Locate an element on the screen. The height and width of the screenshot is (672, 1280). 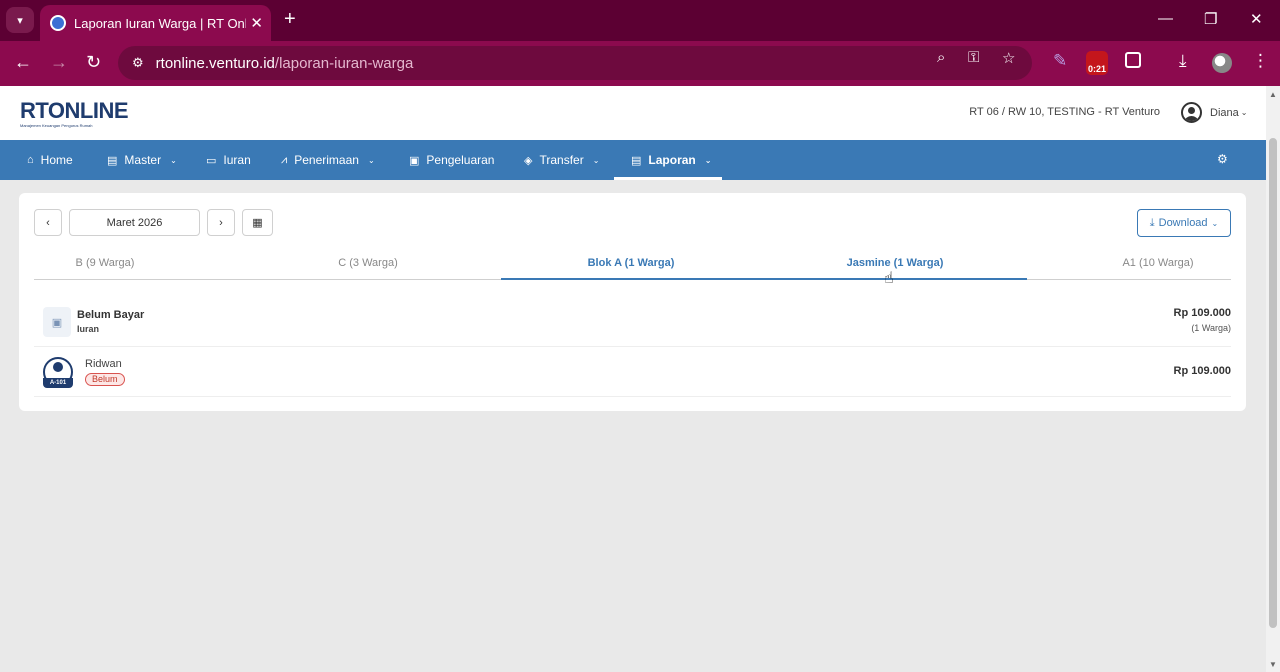
profile-icon is located at coordinates (1222, 63).